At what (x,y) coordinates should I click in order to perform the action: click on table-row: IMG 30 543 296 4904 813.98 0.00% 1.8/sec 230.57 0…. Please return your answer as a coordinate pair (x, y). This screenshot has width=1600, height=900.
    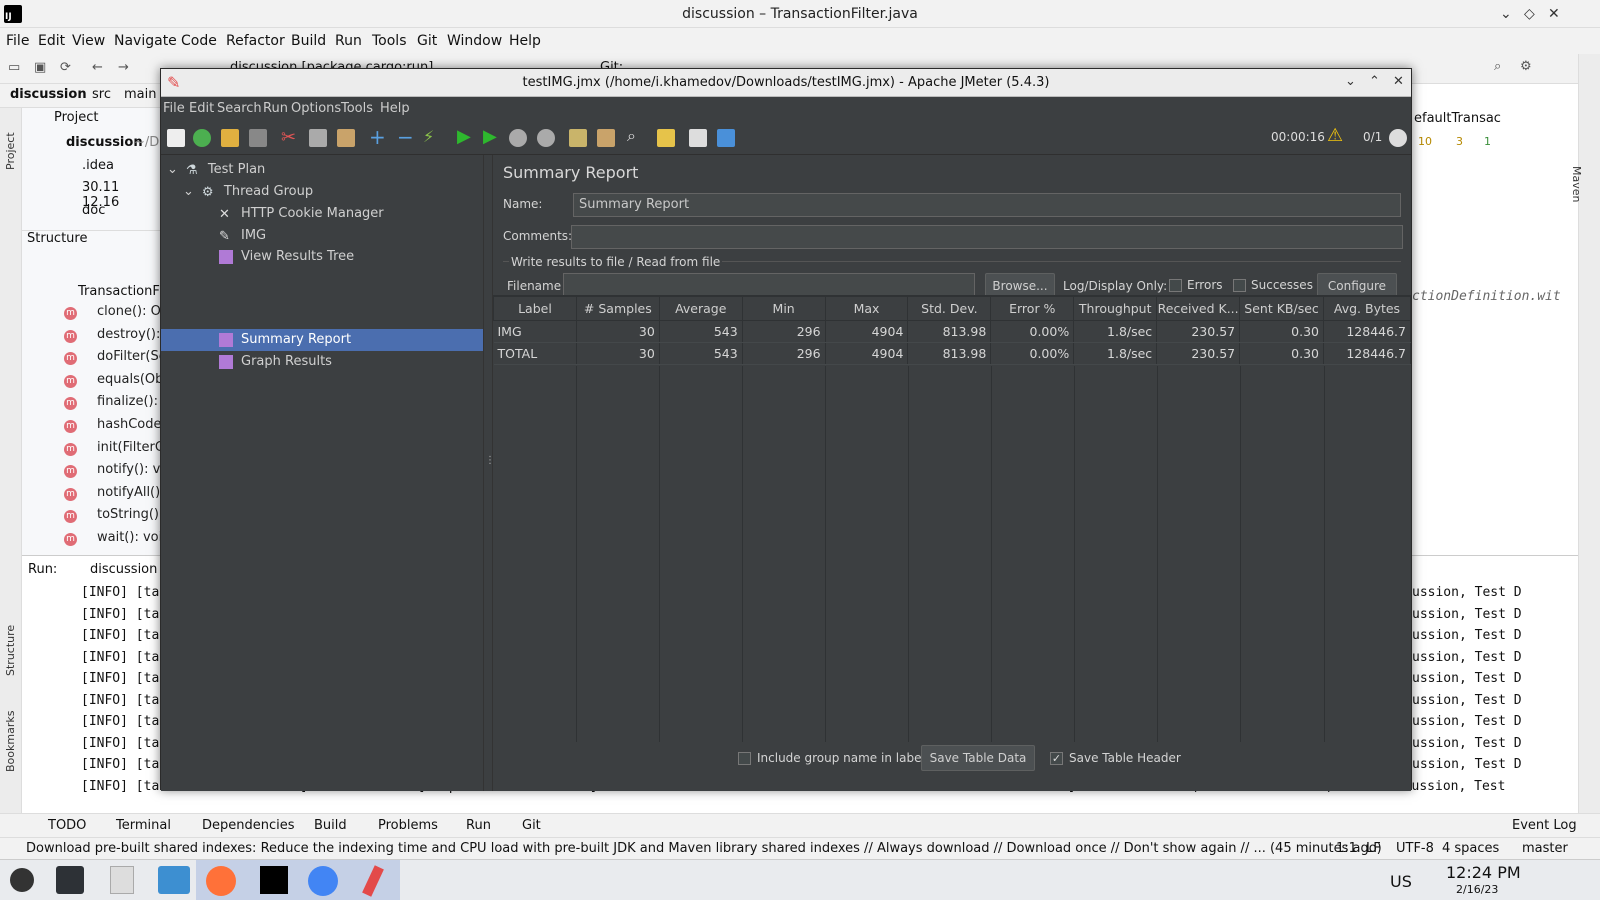
    Looking at the image, I should click on (952, 331).